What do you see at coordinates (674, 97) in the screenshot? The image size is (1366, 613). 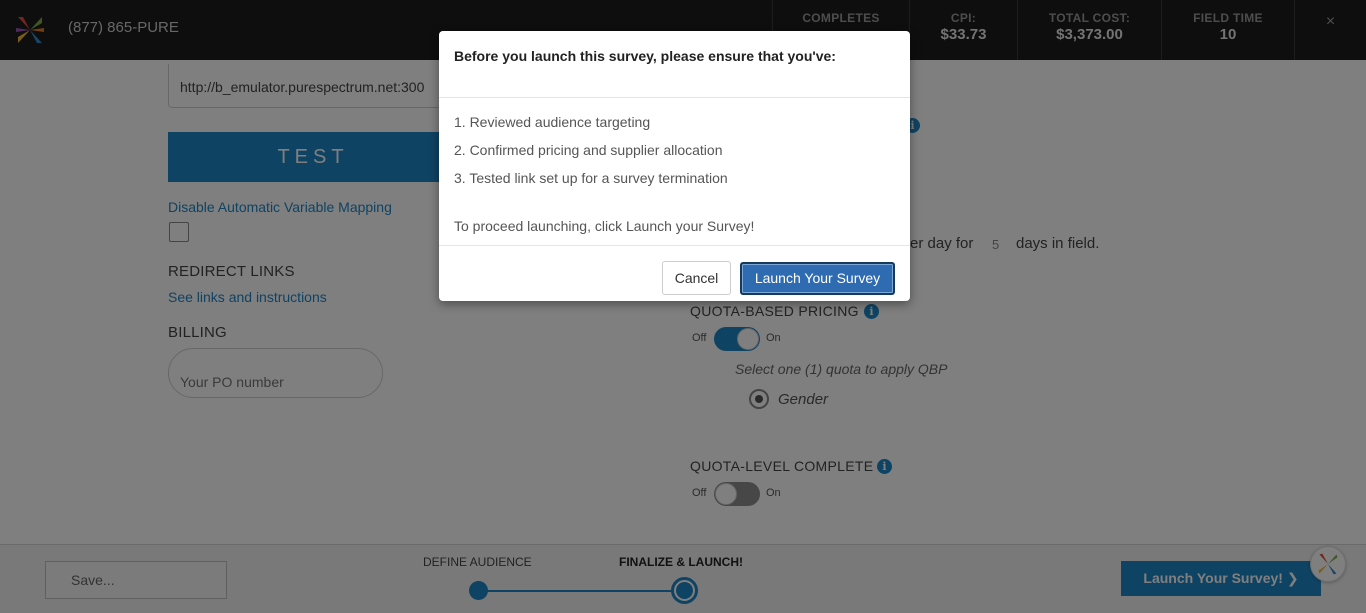 I see `modal-divider` at bounding box center [674, 97].